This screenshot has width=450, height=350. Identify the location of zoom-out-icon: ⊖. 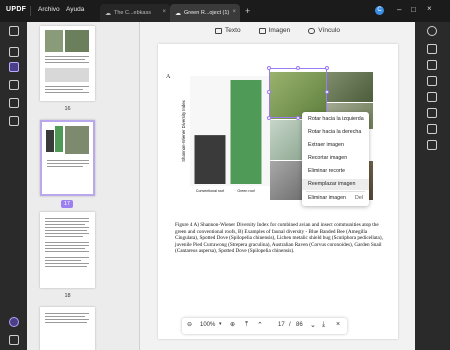
(189, 324).